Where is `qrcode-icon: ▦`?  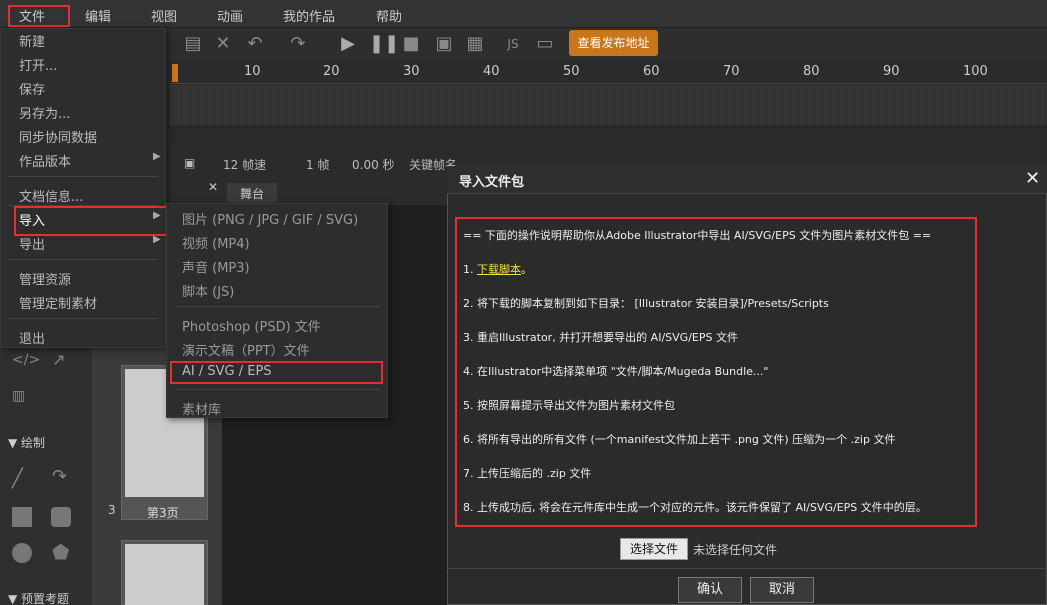 qrcode-icon: ▦ is located at coordinates (475, 44).